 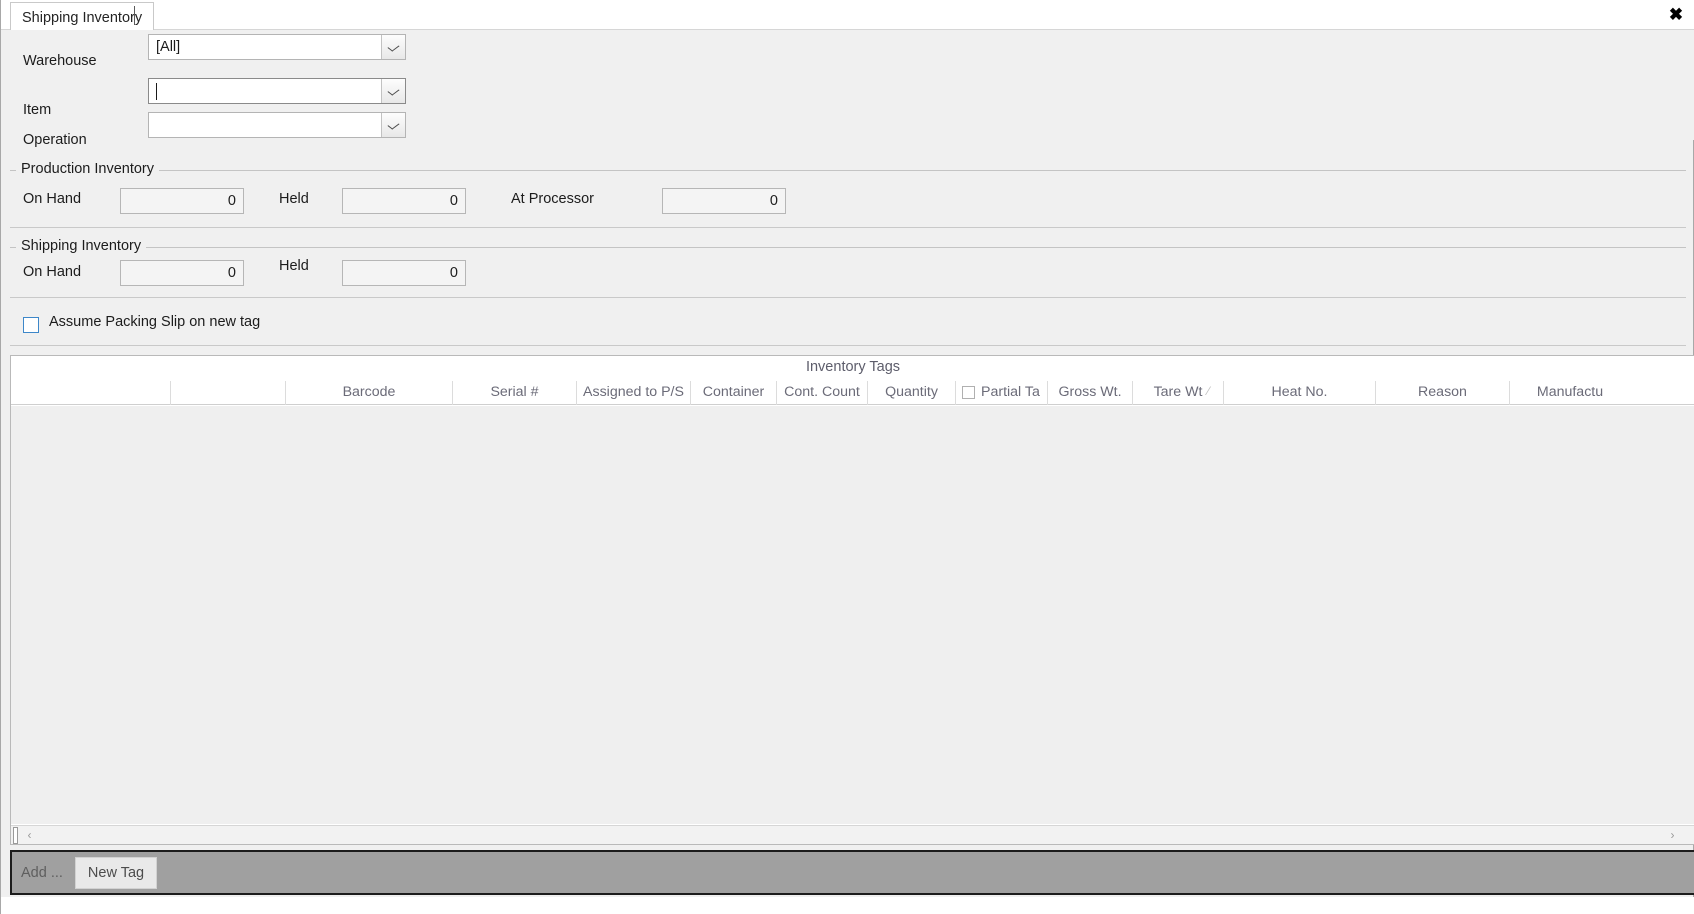 What do you see at coordinates (1208, 391) in the screenshot?
I see `sort-indicator-icon: ⁄` at bounding box center [1208, 391].